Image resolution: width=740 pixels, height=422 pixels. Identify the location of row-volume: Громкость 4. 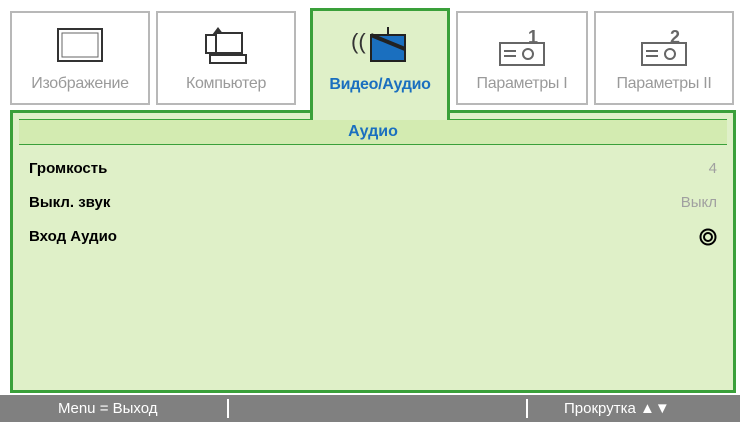
(373, 169).